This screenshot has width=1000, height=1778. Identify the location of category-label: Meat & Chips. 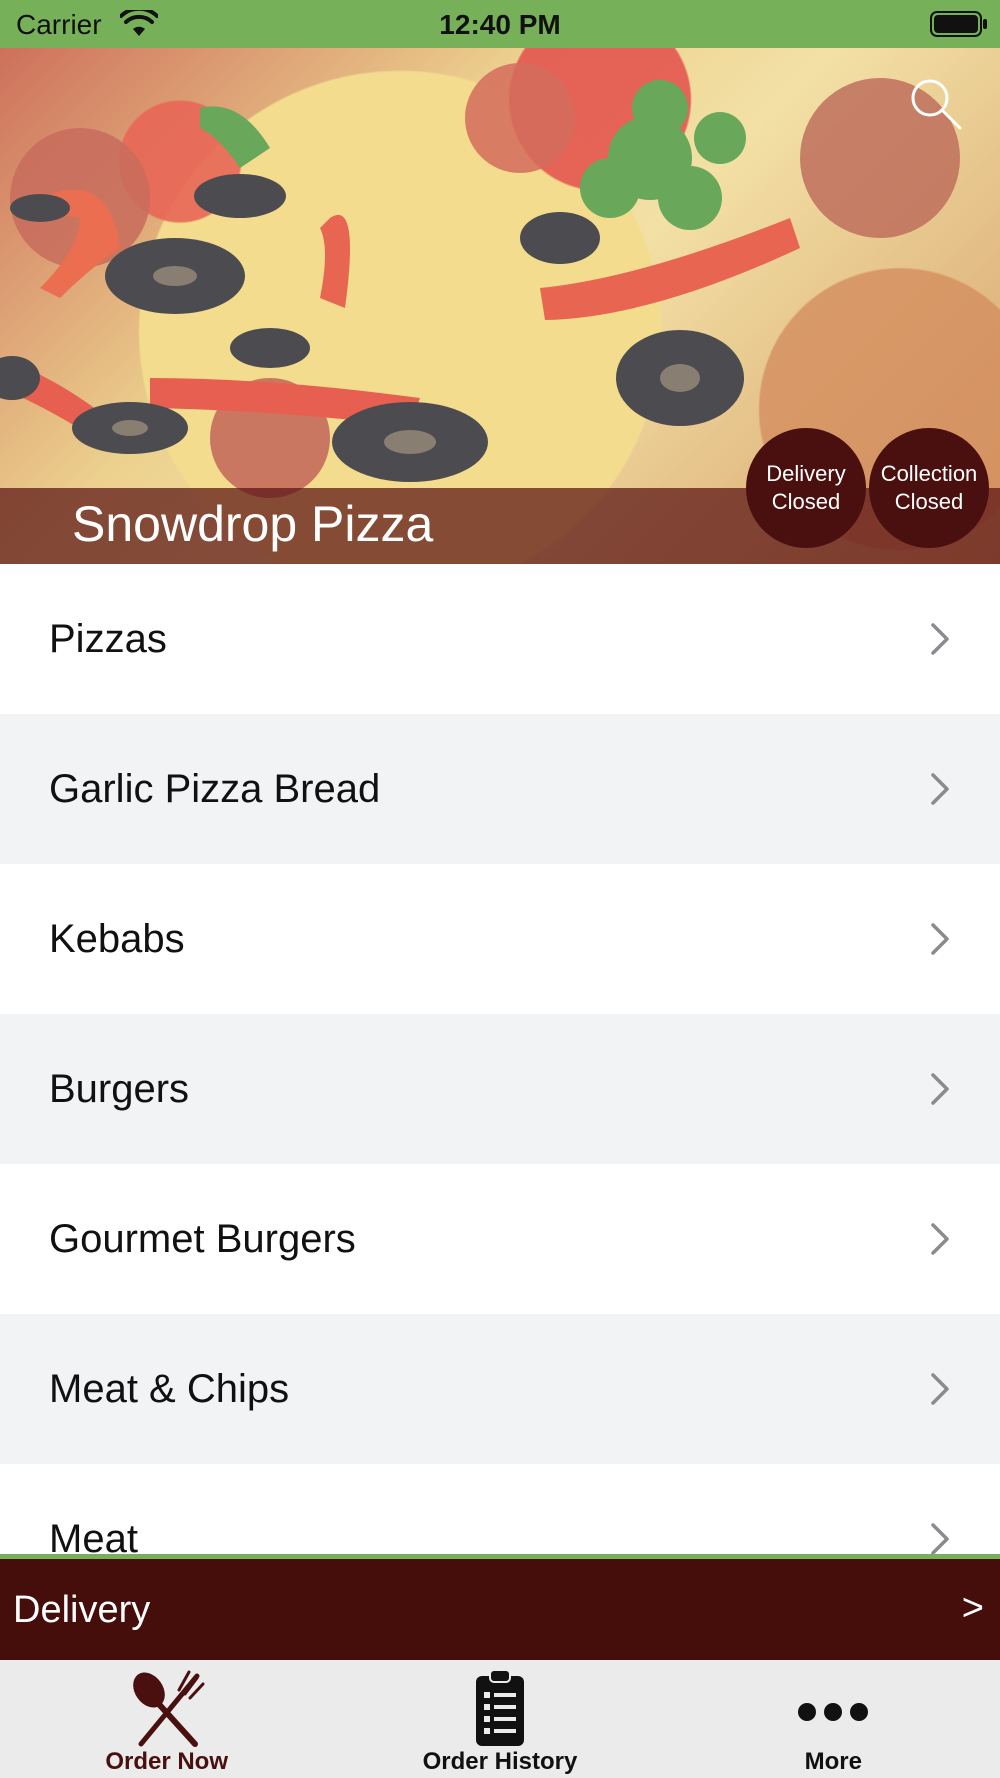
(169, 1388).